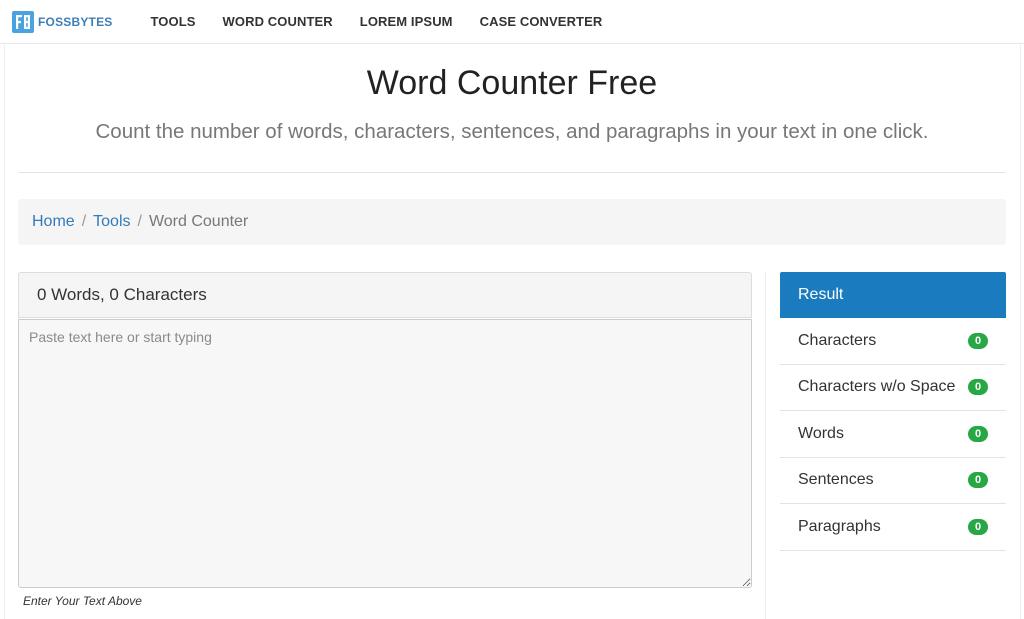 The width and height of the screenshot is (1024, 619). I want to click on result-row-characters-no-space: Characters w/o Space 0, so click(893, 387).